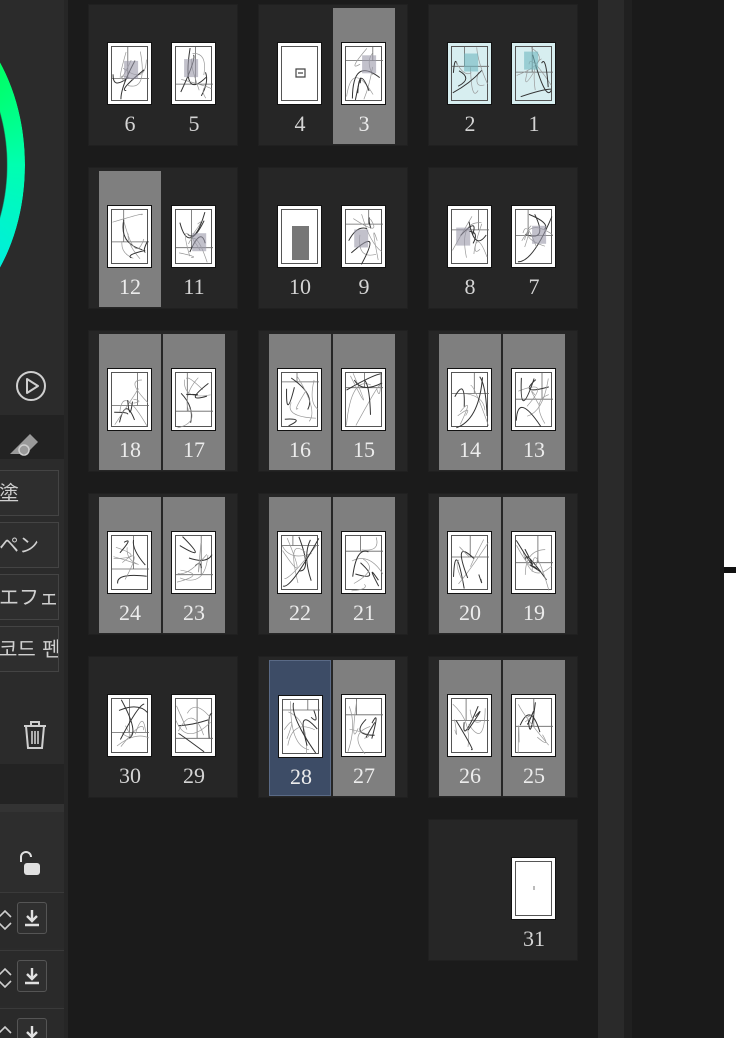 Image resolution: width=736 pixels, height=1038 pixels. Describe the element at coordinates (194, 239) in the screenshot. I see `page-thumbnail: 11` at that location.